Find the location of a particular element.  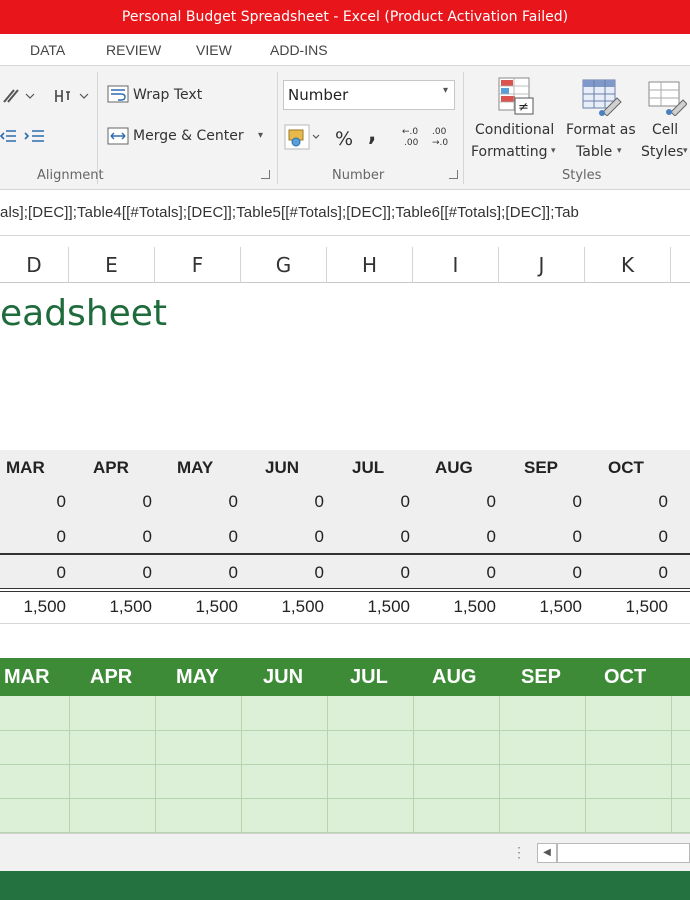

increase-indent-icon is located at coordinates (35, 138).